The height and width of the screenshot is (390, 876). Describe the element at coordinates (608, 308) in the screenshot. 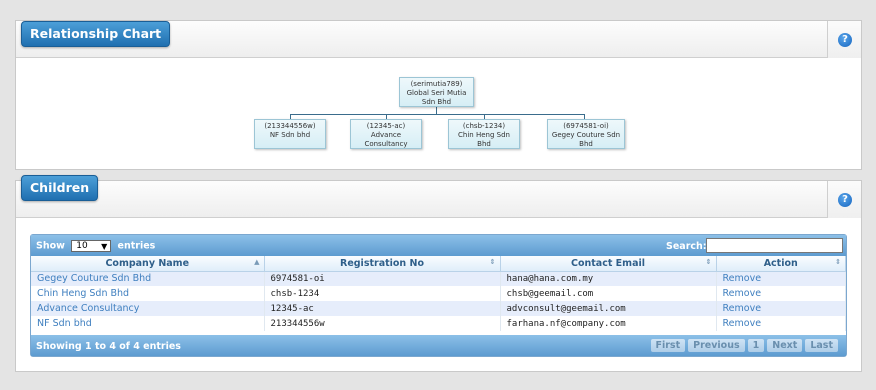

I see `email-cell: advconsult@geemail.com` at that location.